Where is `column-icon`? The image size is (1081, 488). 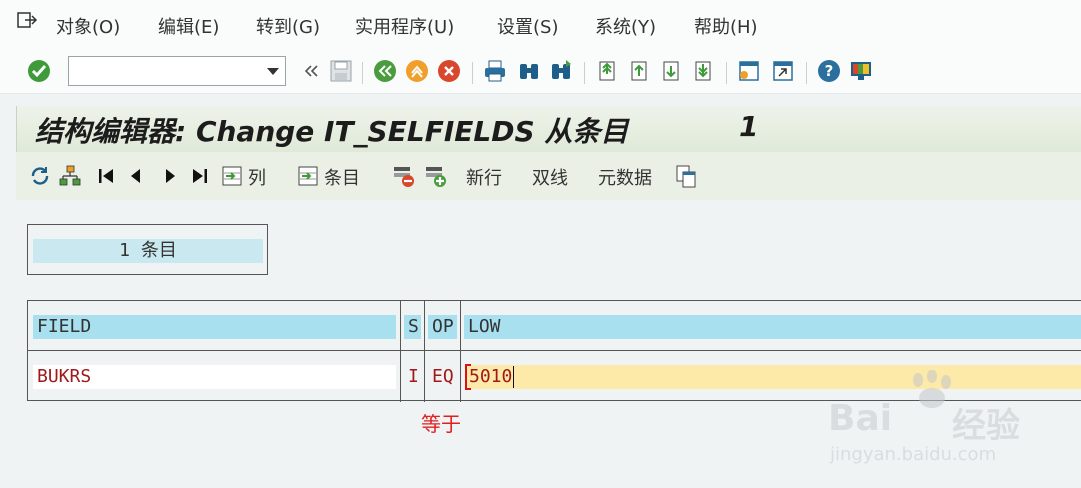
column-icon is located at coordinates (232, 176).